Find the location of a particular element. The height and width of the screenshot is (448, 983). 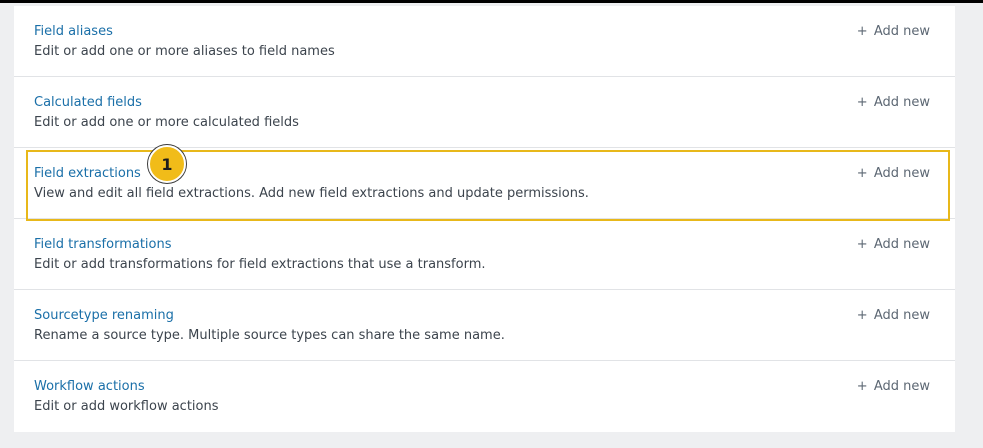

field-aliases-add-new-button: + Add new is located at coordinates (893, 31).